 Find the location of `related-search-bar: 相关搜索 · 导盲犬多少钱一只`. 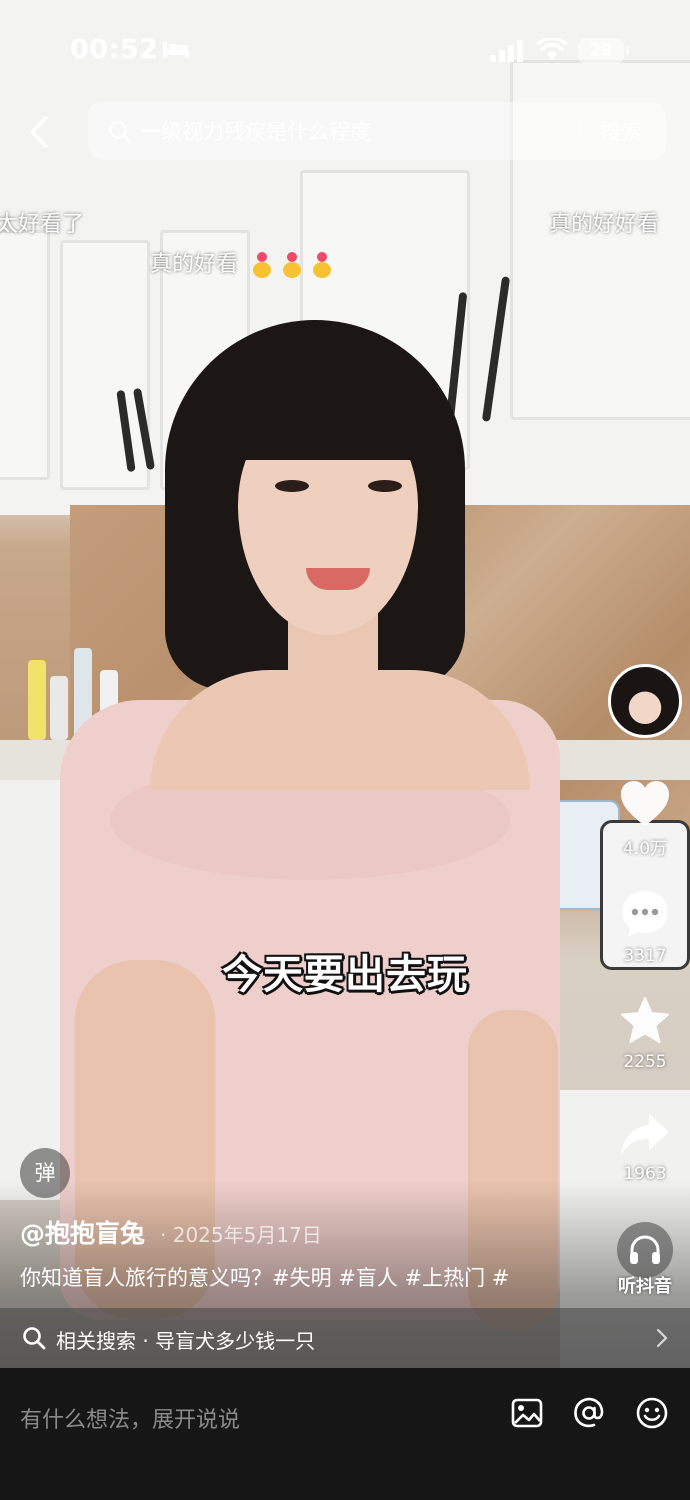

related-search-bar: 相关搜索 · 导盲犬多少钱一只 is located at coordinates (345, 1338).